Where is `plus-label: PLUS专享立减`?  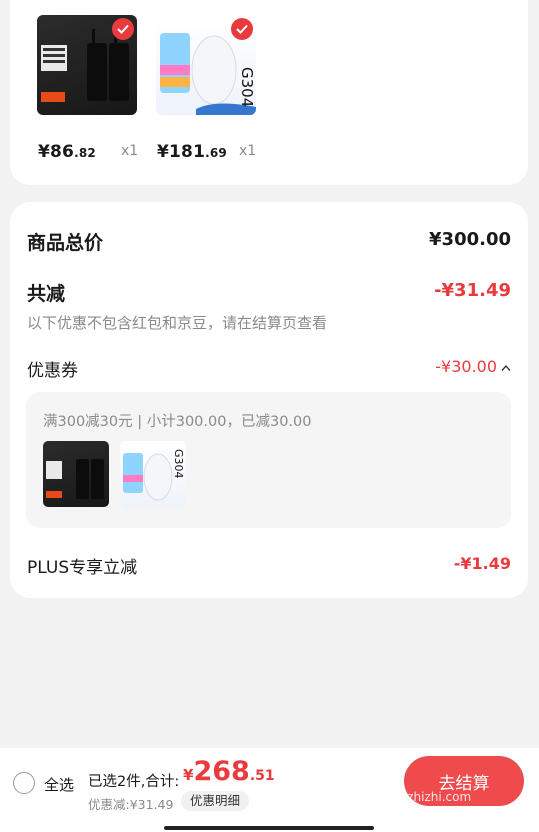
plus-label: PLUS专享立减 is located at coordinates (82, 568).